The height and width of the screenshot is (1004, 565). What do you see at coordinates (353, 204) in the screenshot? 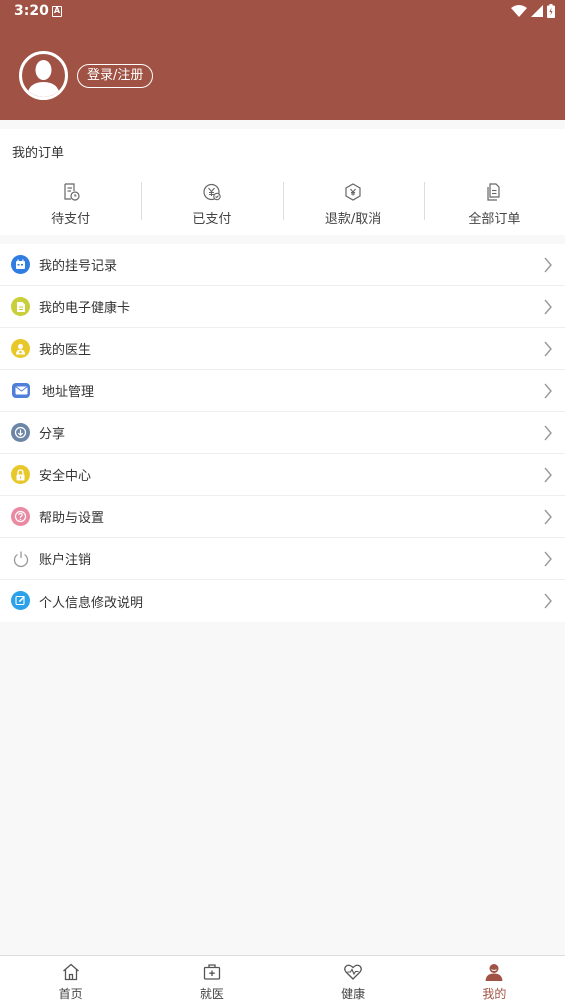
I see `order-refund-cancel: 退款/取消` at bounding box center [353, 204].